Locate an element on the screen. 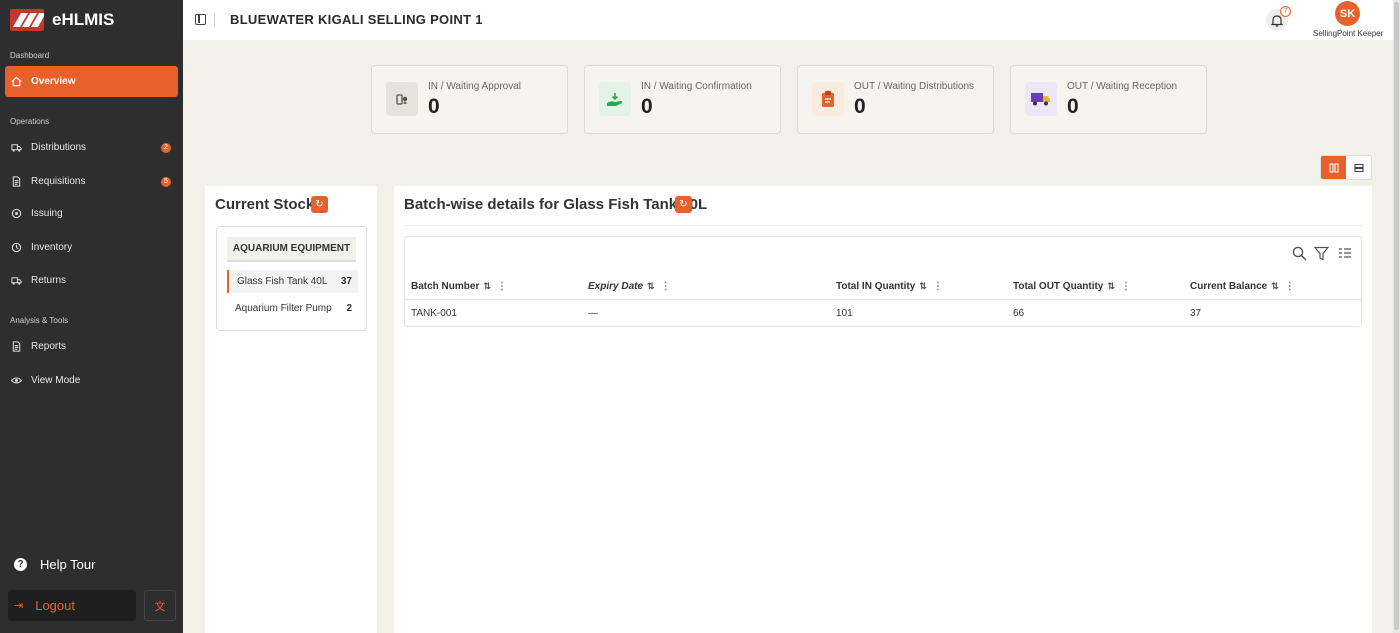 The image size is (1400, 633). current-stock-title: Current Stock is located at coordinates (265, 204).